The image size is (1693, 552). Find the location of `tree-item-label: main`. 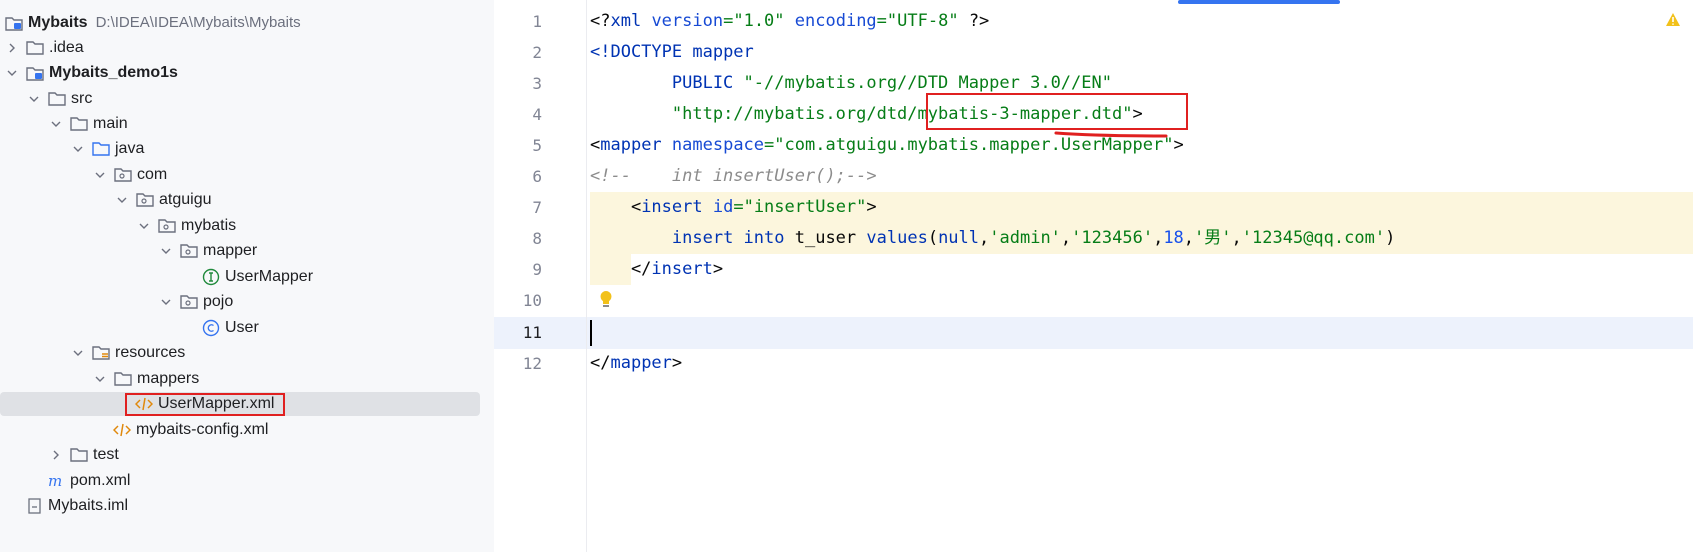

tree-item-label: main is located at coordinates (110, 123).